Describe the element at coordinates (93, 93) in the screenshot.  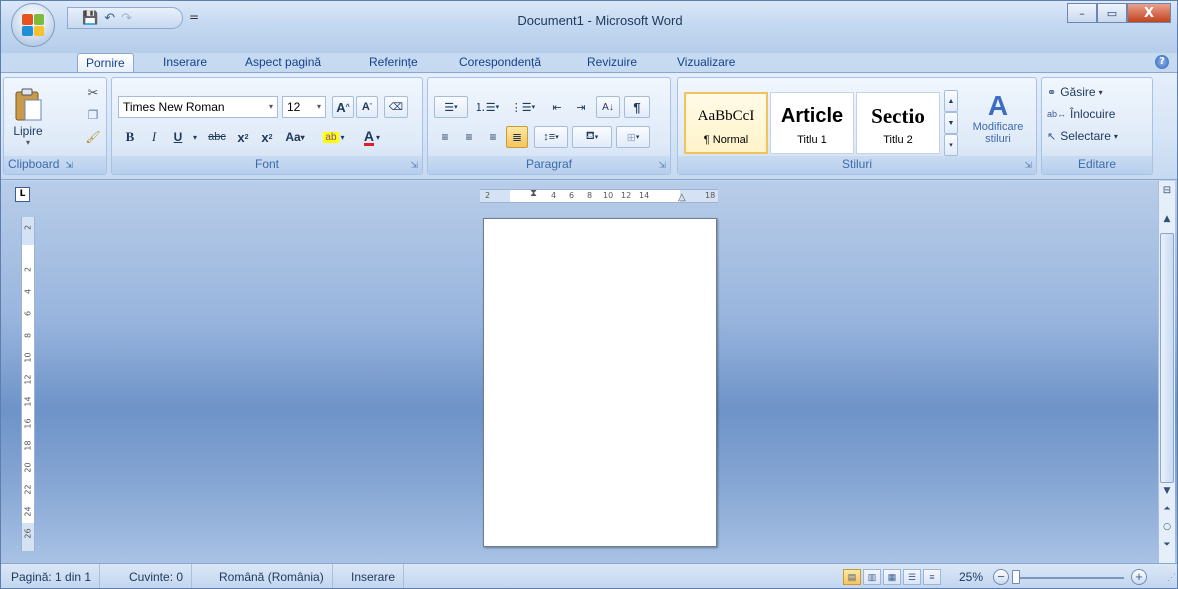
I see `cut-icon: ✂` at that location.